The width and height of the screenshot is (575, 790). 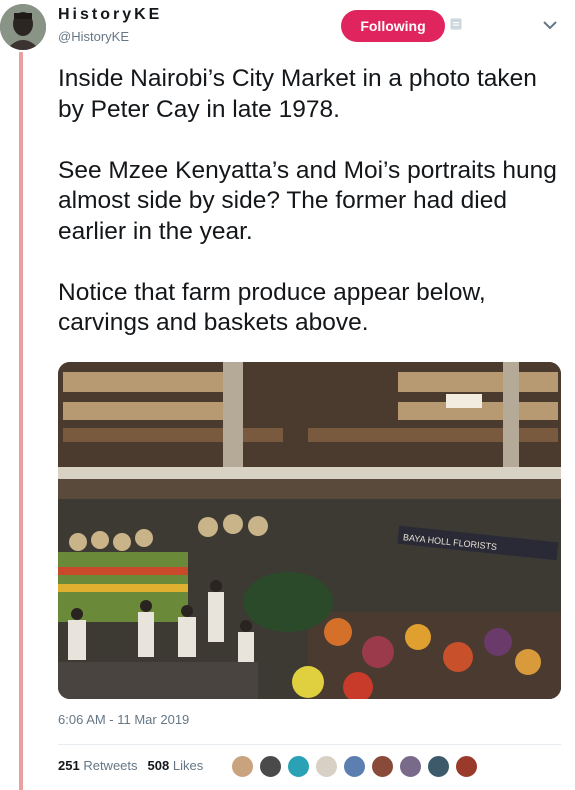 I want to click on retweets-stat: 251 Retweets, so click(x=98, y=765).